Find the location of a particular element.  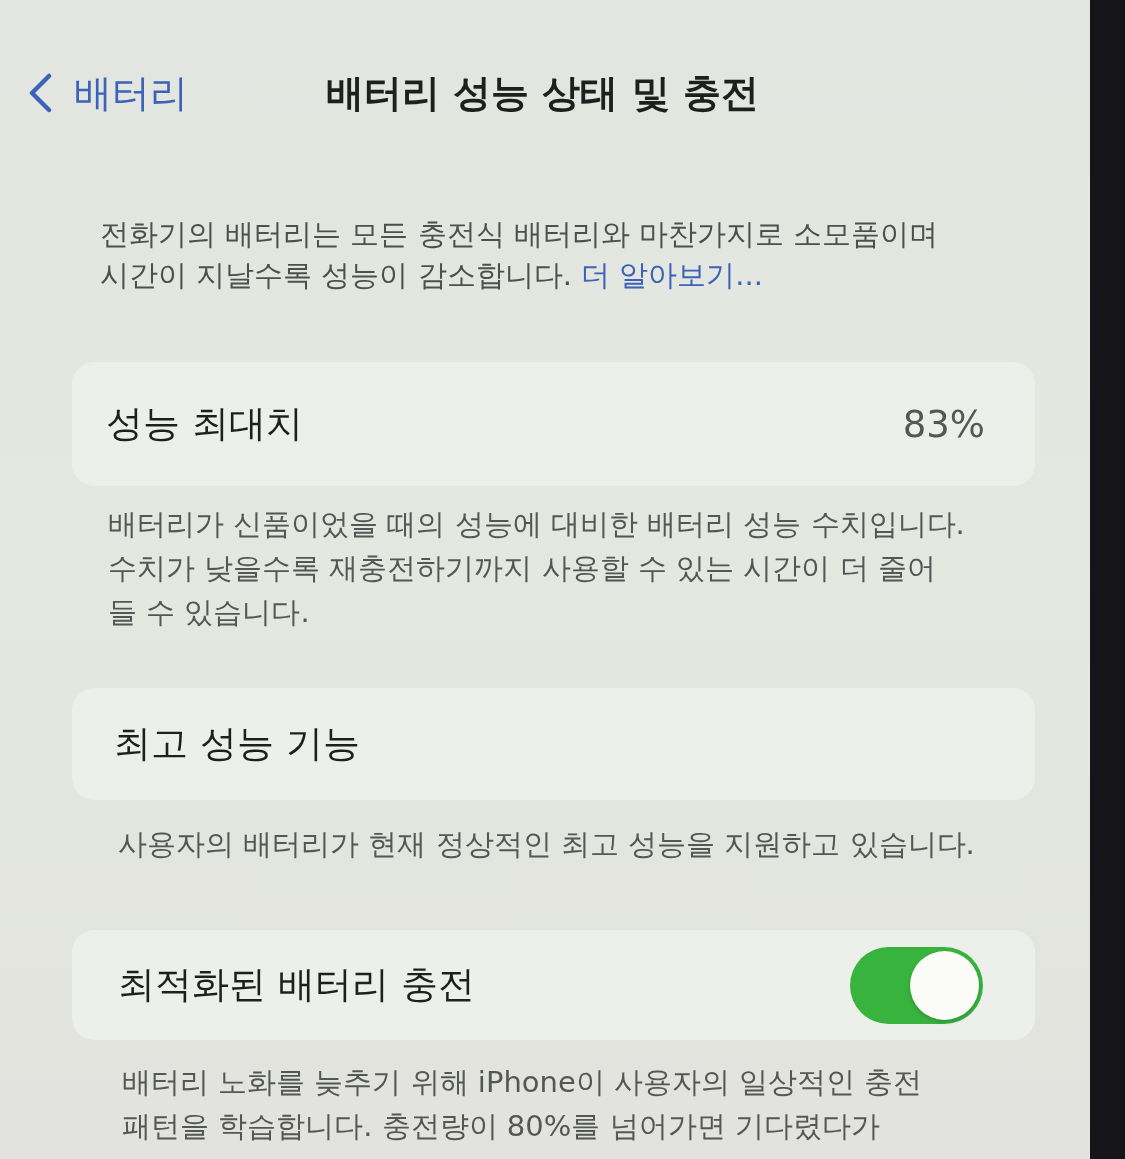

setting-label: 성능 최대치 is located at coordinates (204, 424).